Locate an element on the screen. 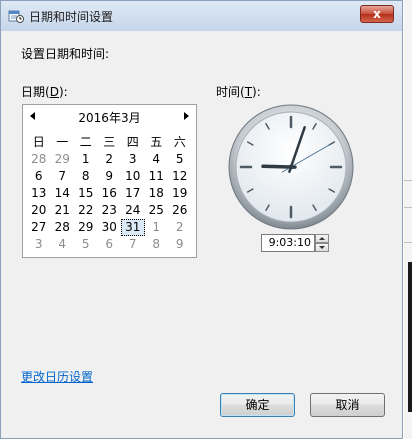 The image size is (412, 439). window-title: 日期和时间设置 is located at coordinates (71, 17).